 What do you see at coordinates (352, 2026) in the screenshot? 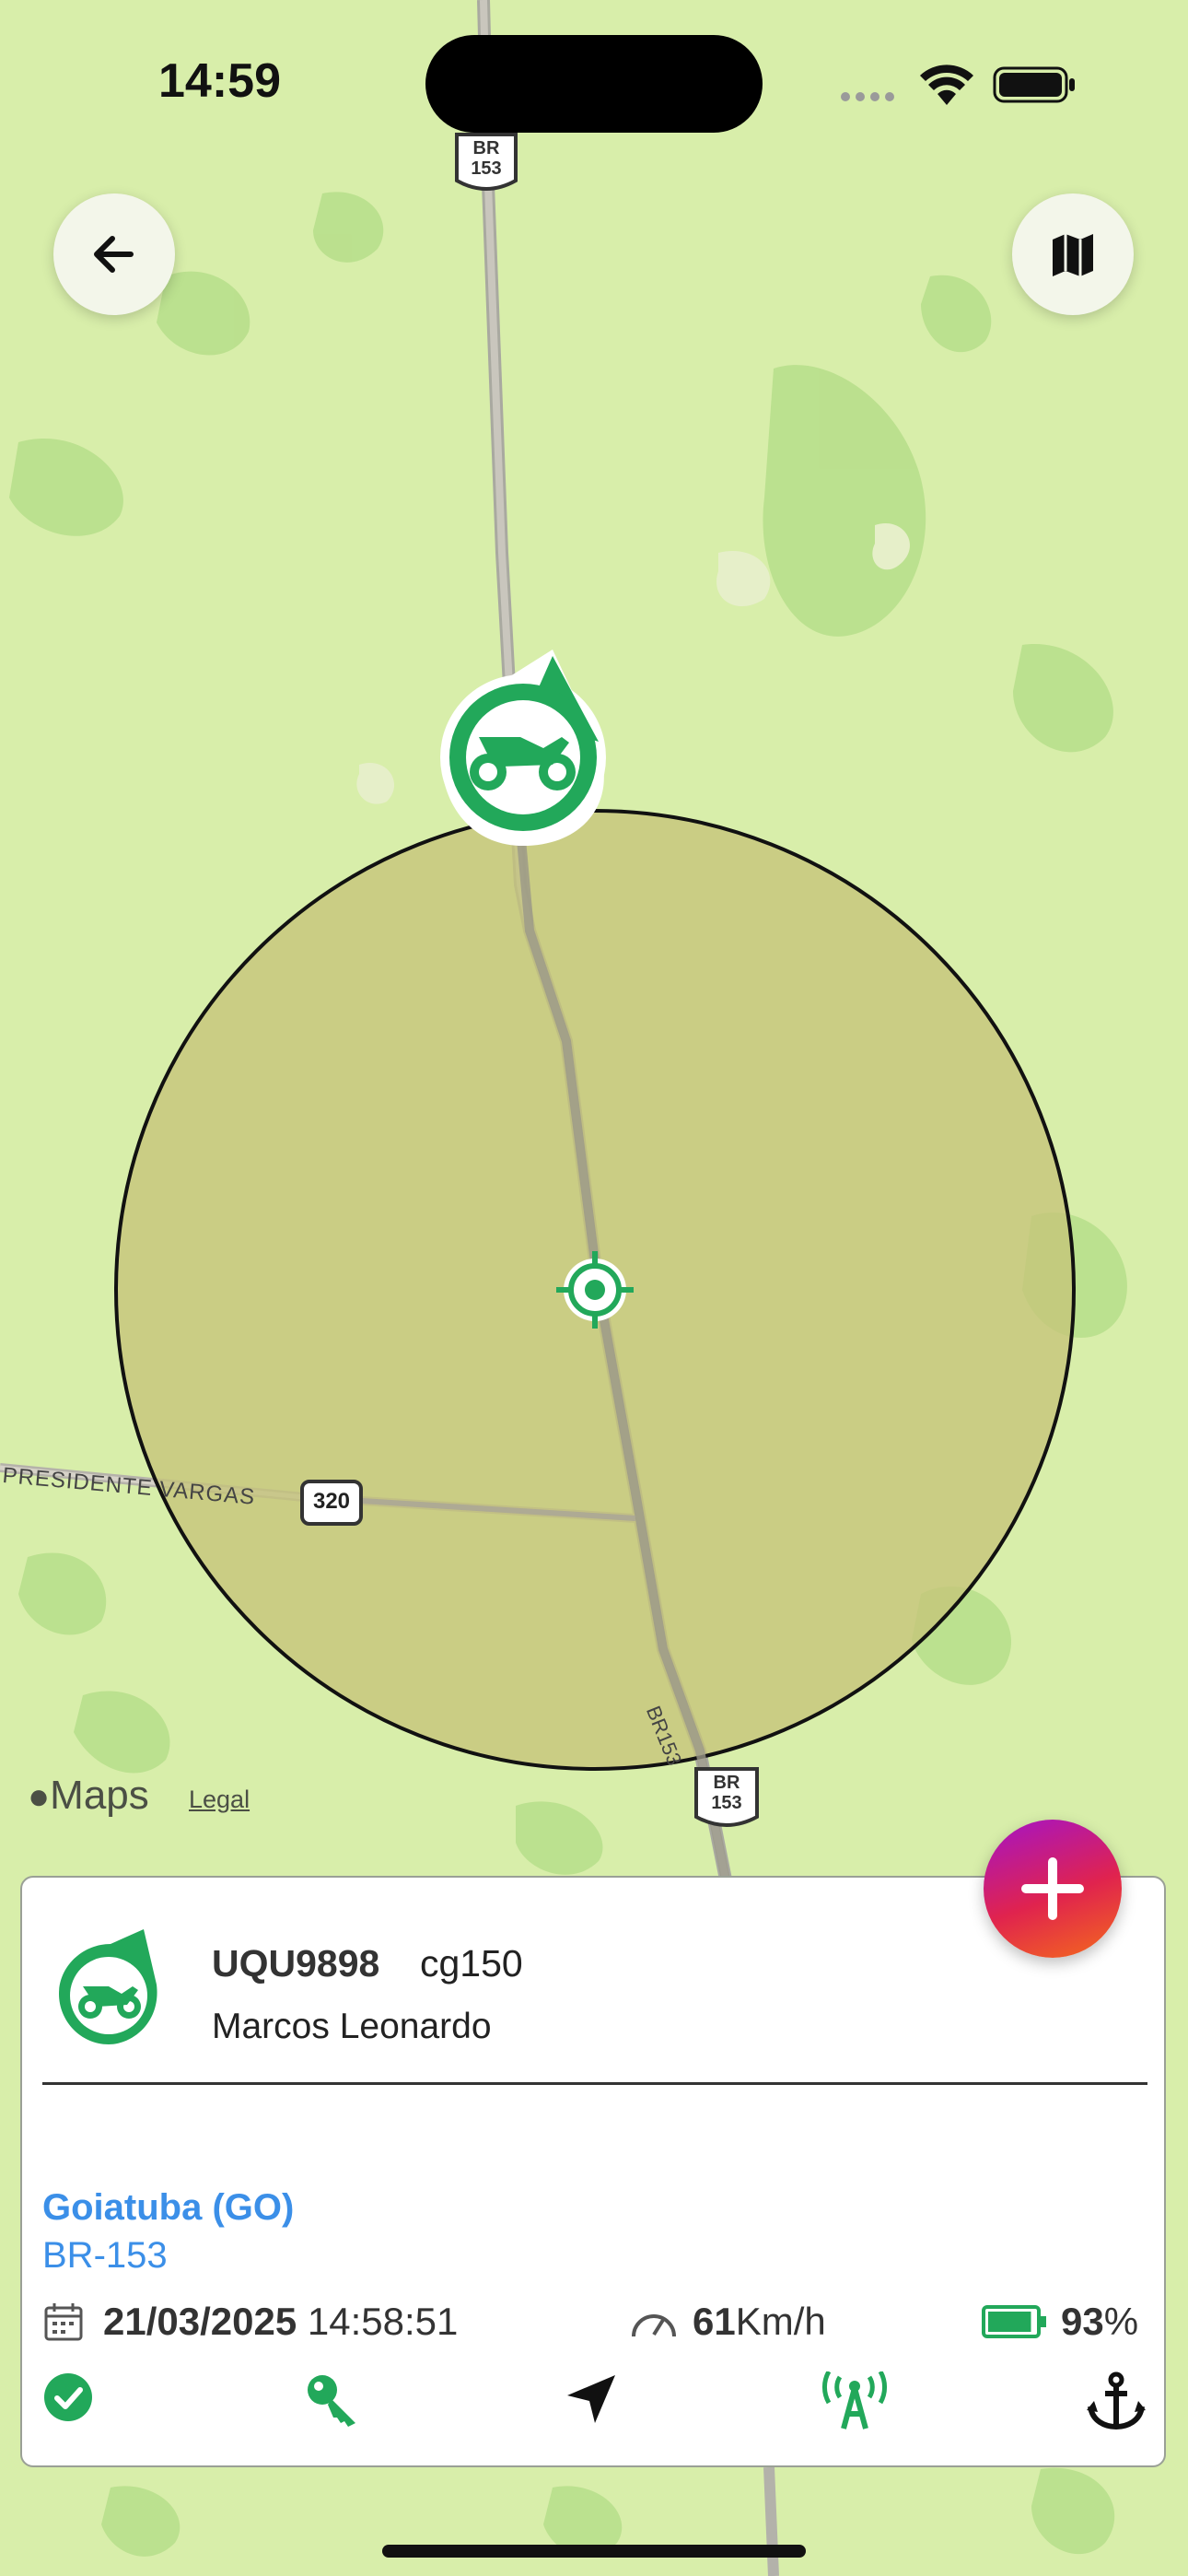
I see `driver-name: Marcos Leonardo` at bounding box center [352, 2026].